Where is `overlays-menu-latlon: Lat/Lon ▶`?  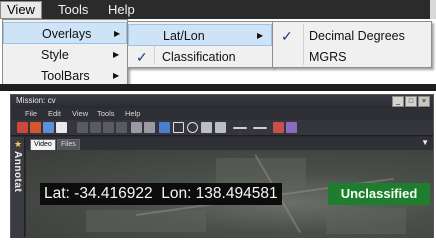
overlays-menu-latlon: Lat/Lon ▶ is located at coordinates (200, 35).